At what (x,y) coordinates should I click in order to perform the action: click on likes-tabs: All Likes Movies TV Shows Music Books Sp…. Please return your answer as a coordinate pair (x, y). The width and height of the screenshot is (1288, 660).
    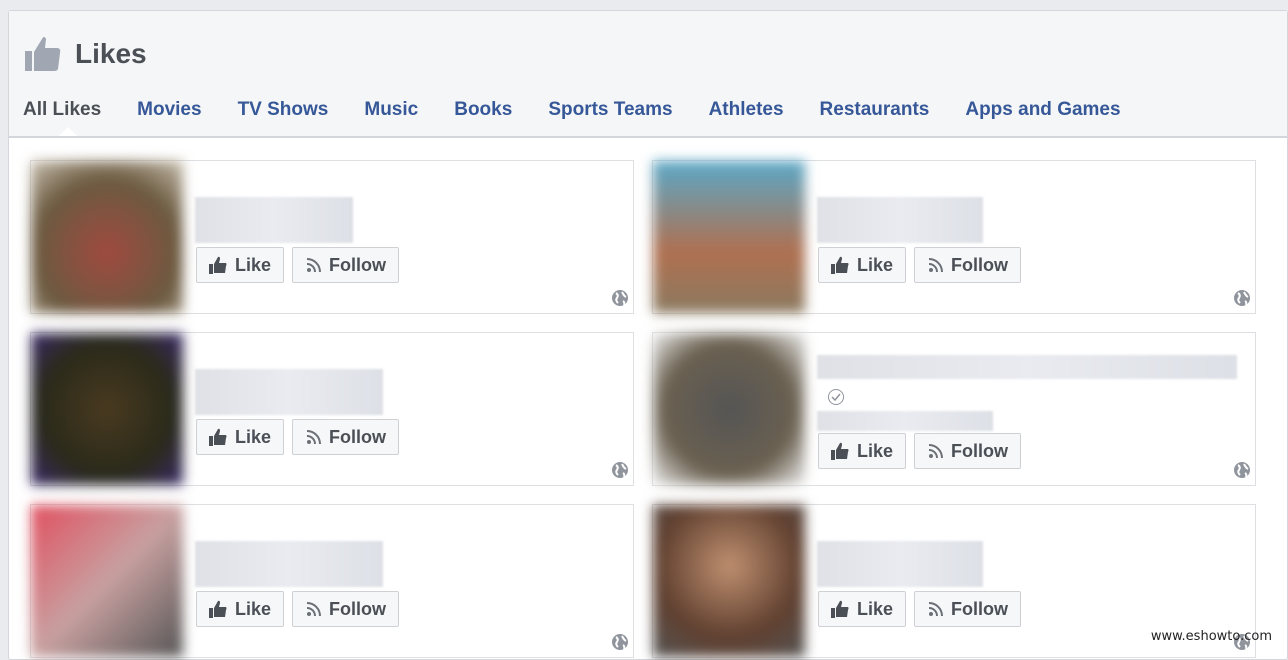
    Looking at the image, I should click on (590, 117).